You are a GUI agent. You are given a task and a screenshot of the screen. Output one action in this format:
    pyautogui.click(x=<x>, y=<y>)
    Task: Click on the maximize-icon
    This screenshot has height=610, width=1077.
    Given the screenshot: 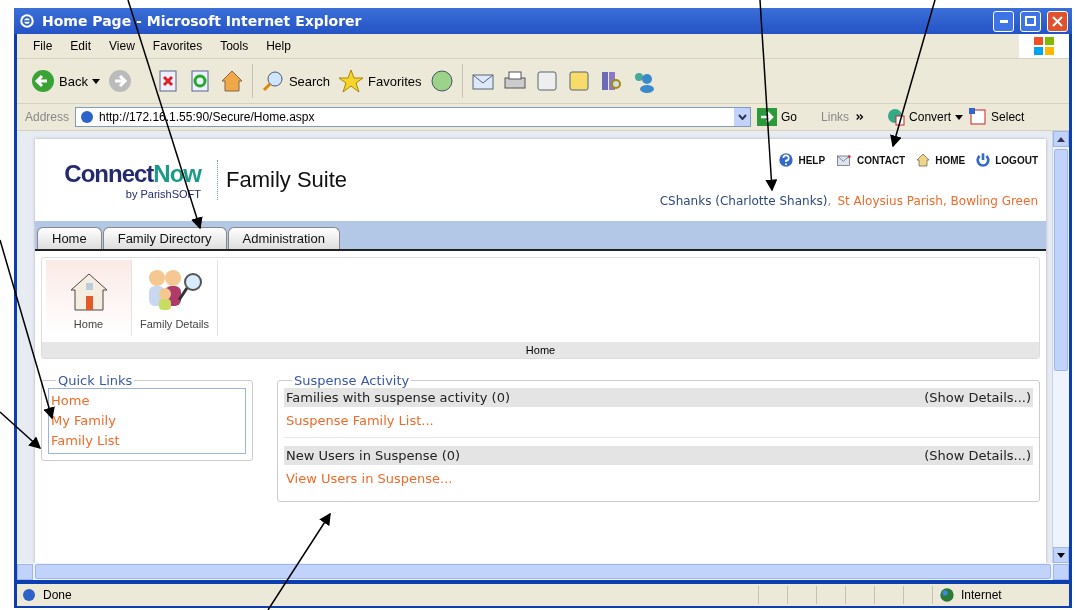 What is the action you would take?
    pyautogui.click(x=1030, y=21)
    